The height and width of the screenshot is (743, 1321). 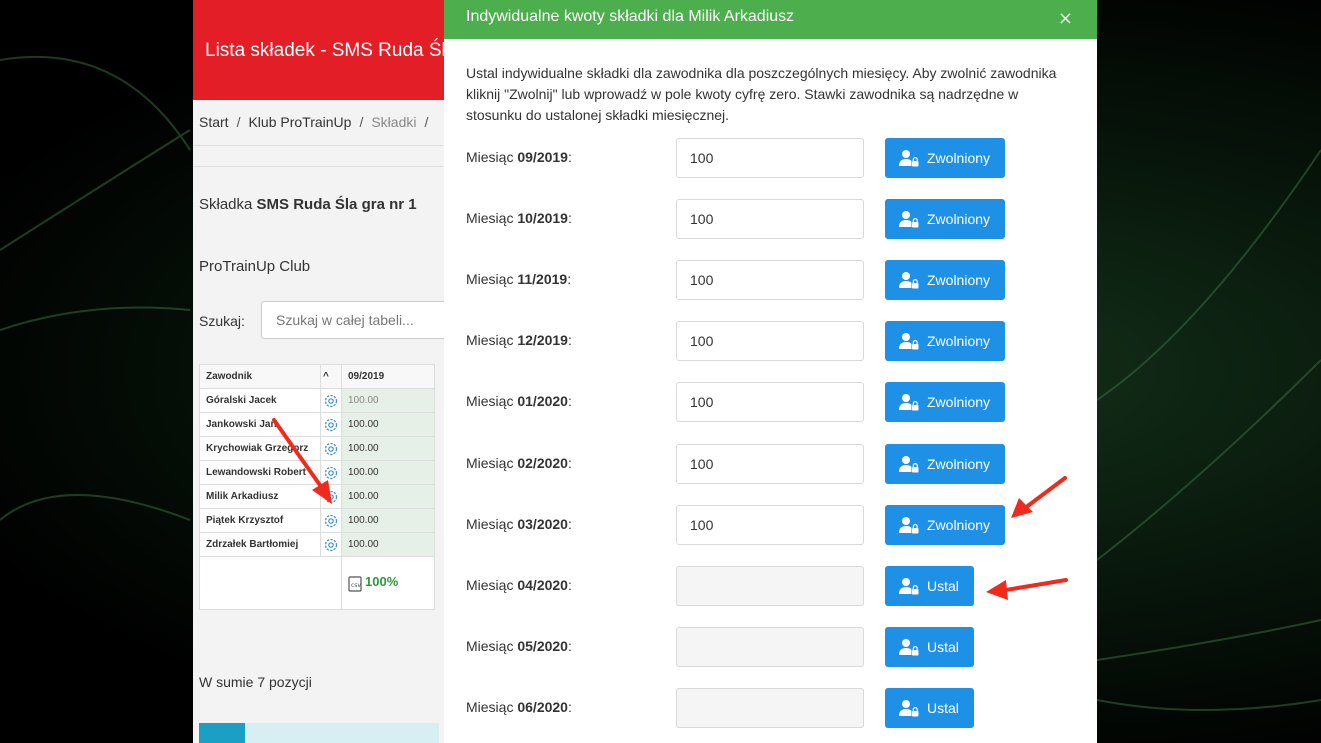 I want to click on month-row: Miesiąc 03/2020: Zwolniony, so click(x=776, y=525).